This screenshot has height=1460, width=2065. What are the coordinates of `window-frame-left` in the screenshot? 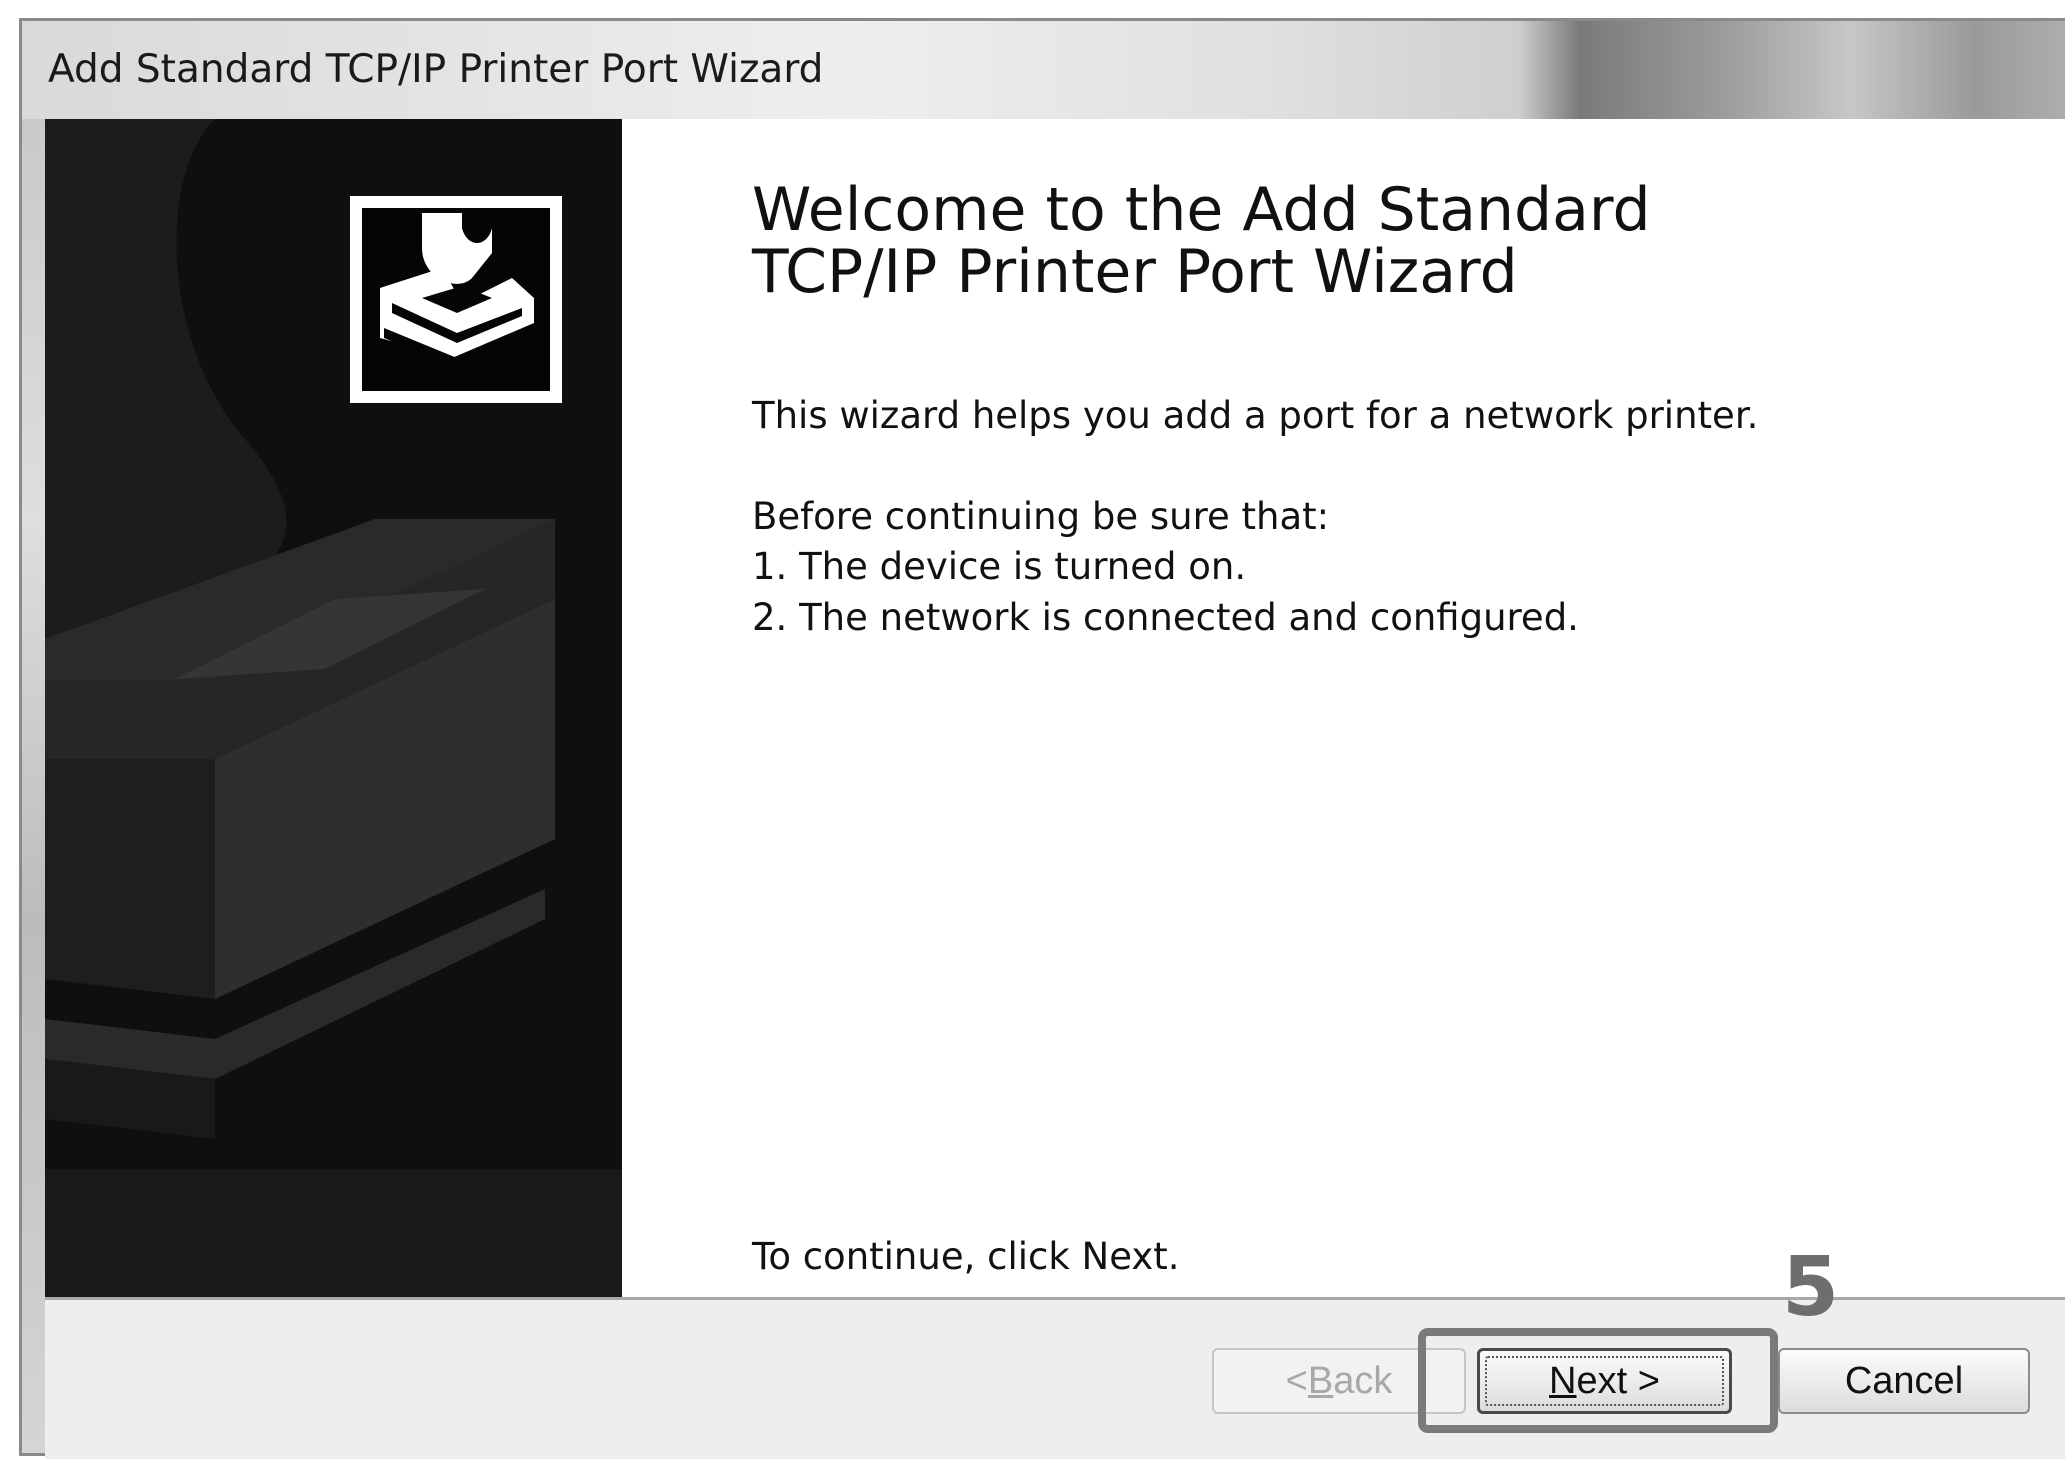 It's located at (33, 786).